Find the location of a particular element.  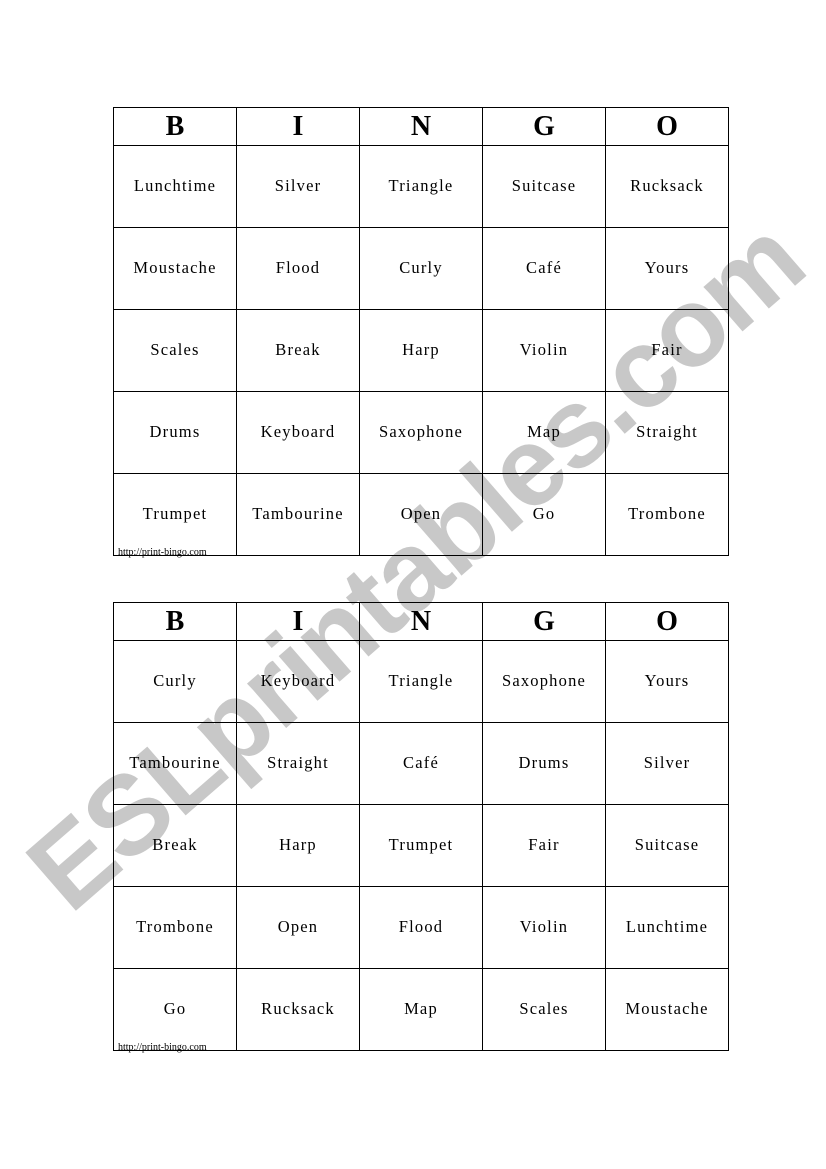

table-row: Trumpet Tambourine Open Go Trombone is located at coordinates (421, 514).